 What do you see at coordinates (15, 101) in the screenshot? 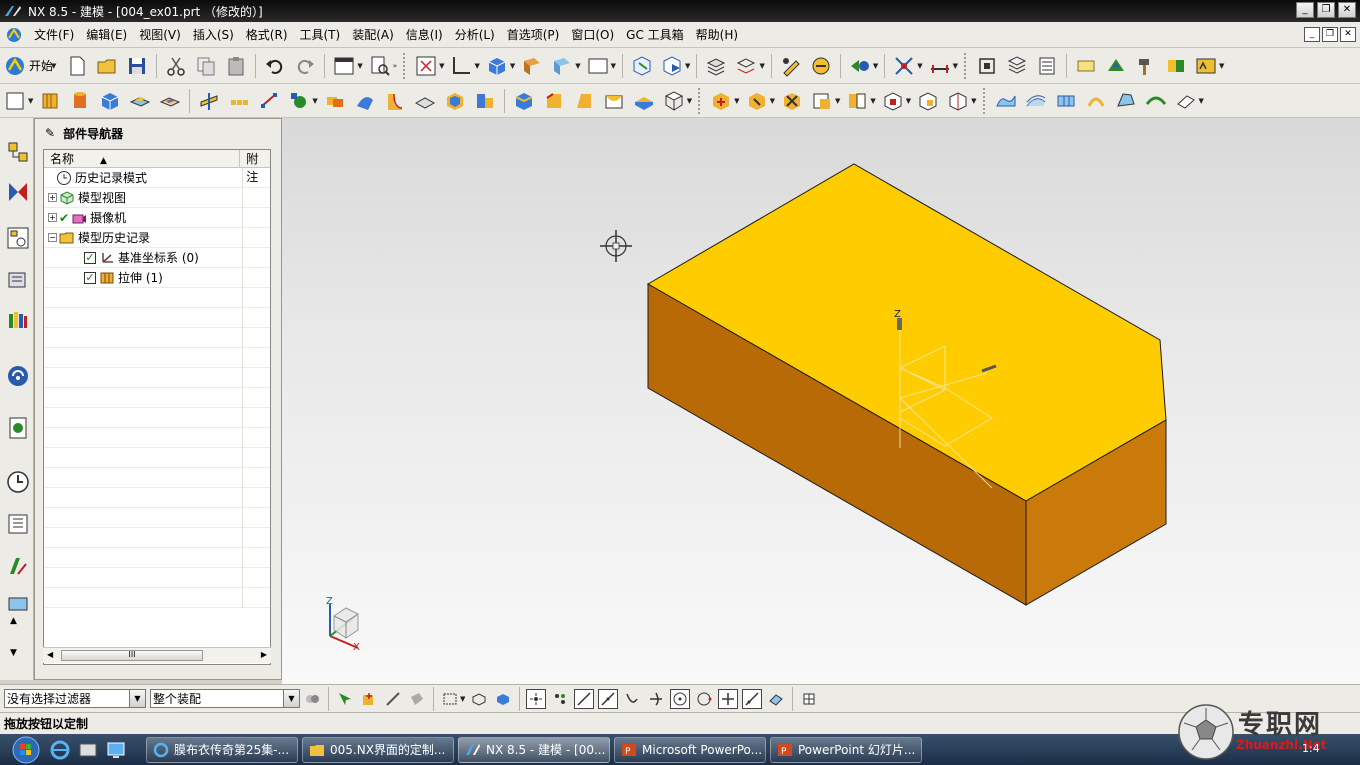
I see `sketch-icon` at bounding box center [15, 101].